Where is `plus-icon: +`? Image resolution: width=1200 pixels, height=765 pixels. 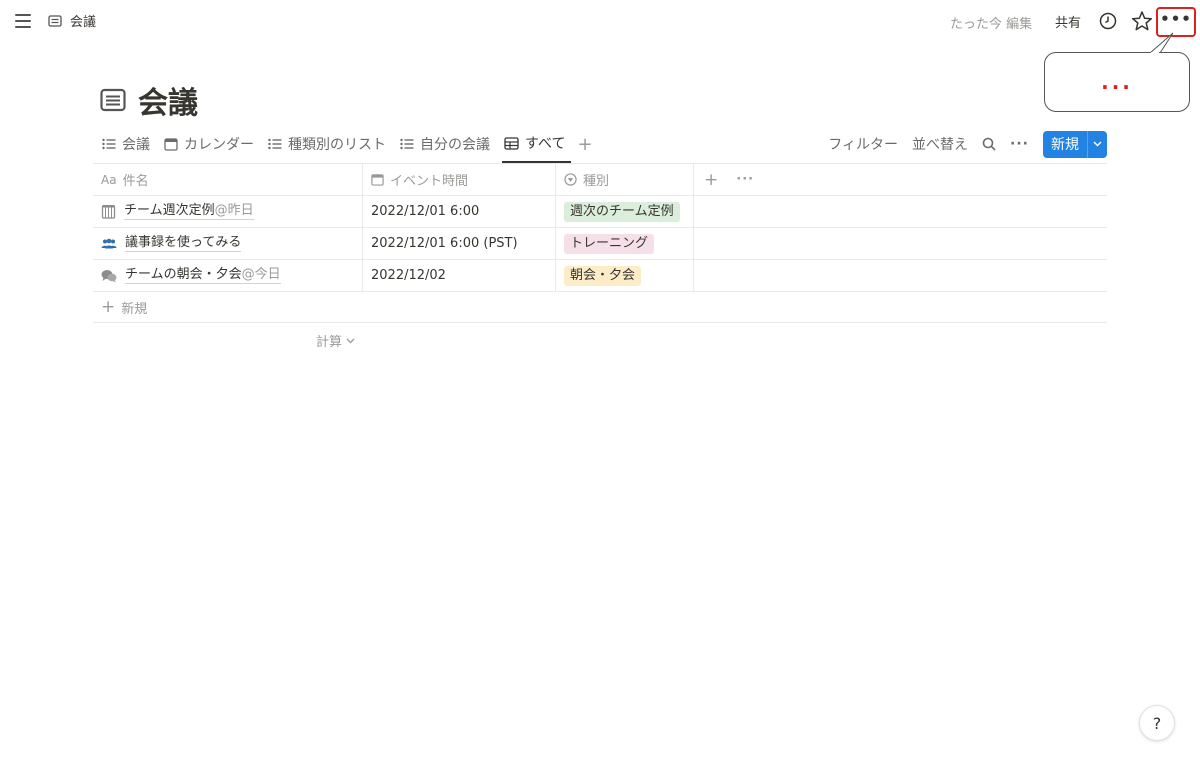 plus-icon: + is located at coordinates (108, 307).